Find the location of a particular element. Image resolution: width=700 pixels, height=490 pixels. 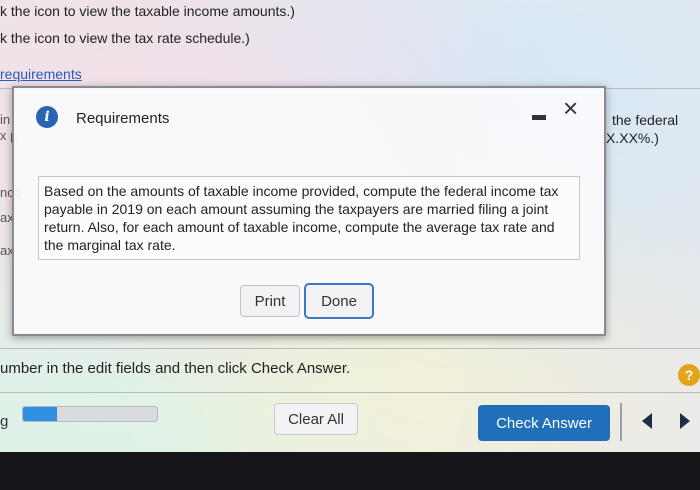

done-button: Done is located at coordinates (339, 301).